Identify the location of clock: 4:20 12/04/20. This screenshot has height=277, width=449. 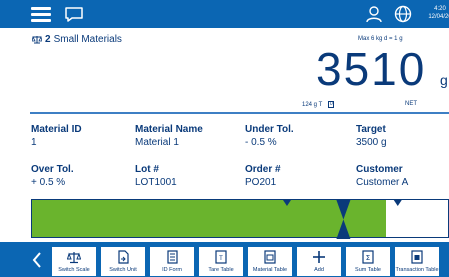
(434, 13).